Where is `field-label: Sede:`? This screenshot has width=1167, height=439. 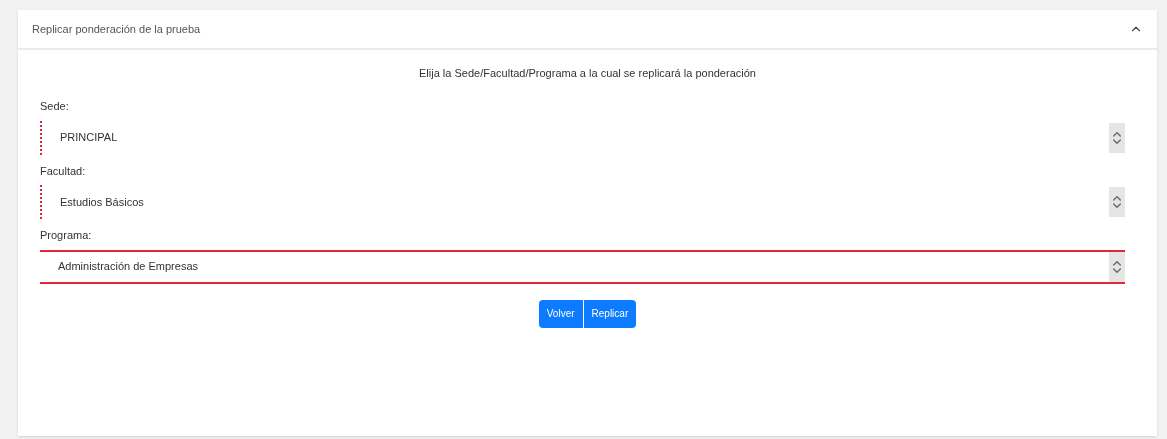 field-label: Sede: is located at coordinates (55, 106).